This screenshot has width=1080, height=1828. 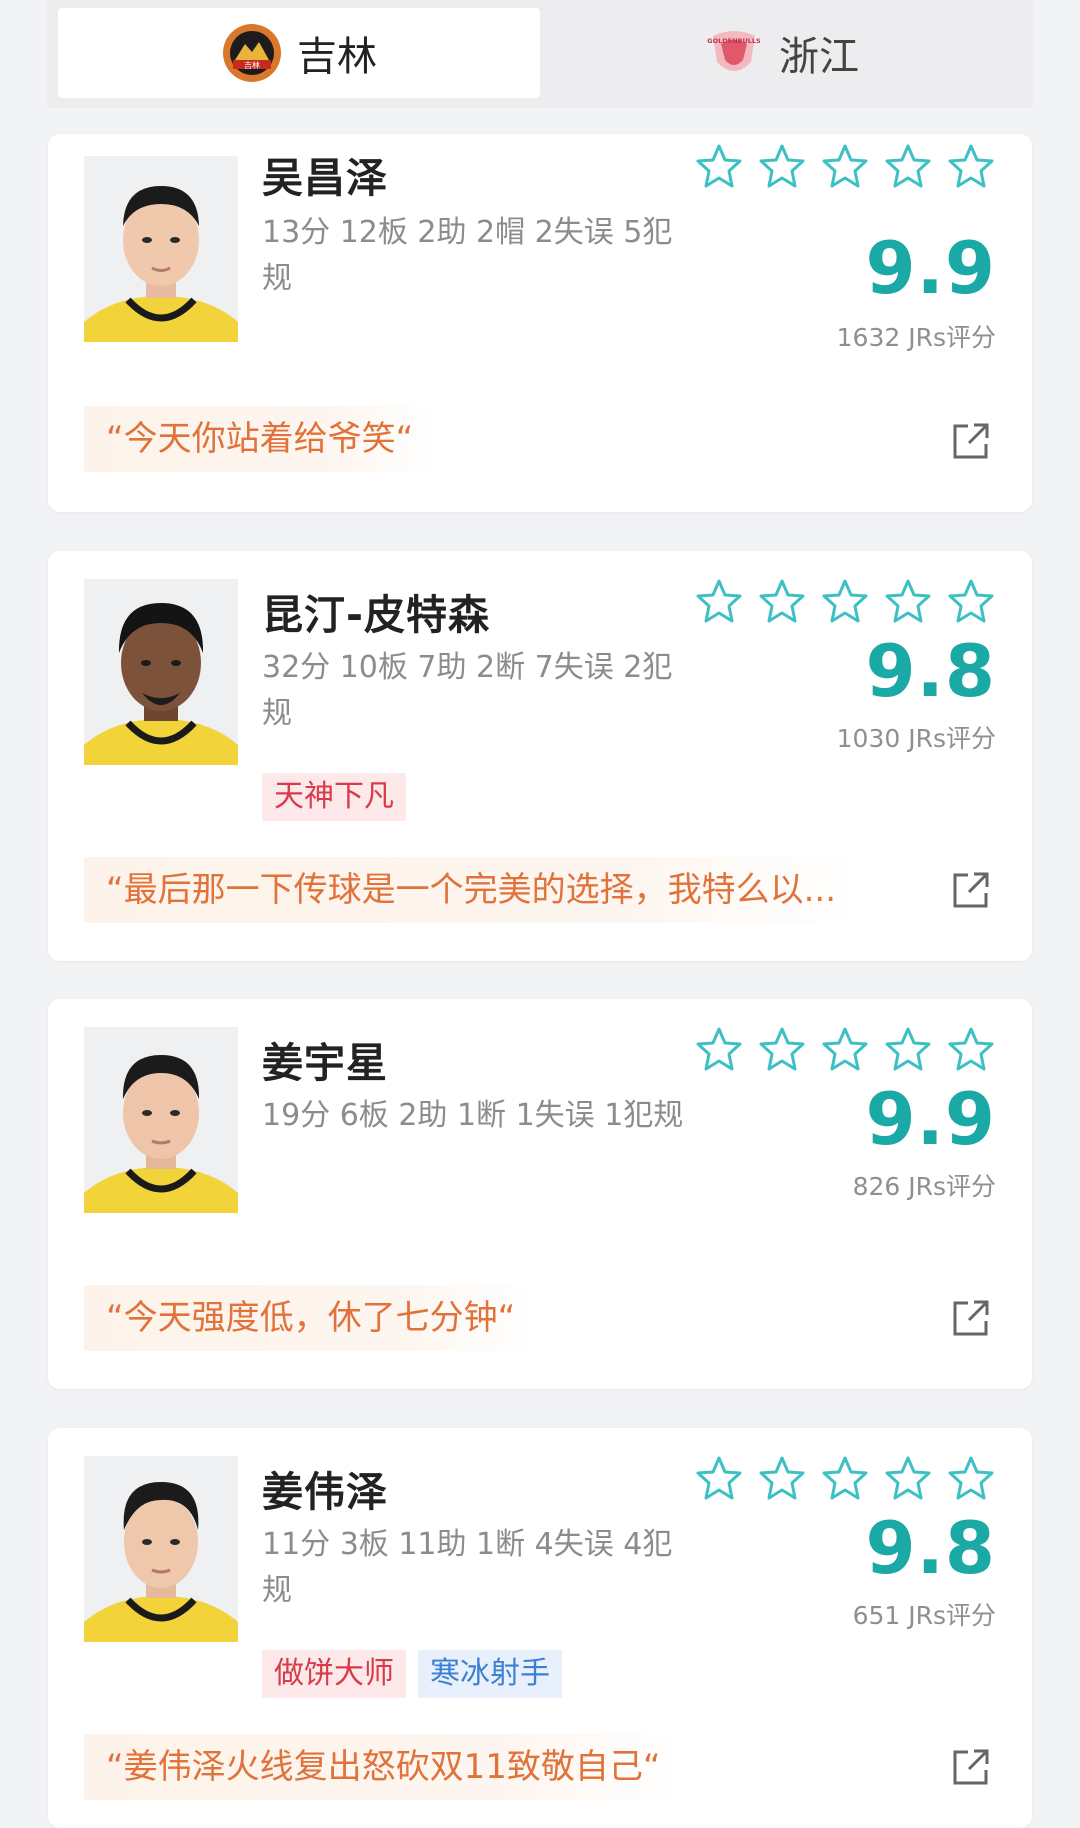 What do you see at coordinates (916, 738) in the screenshot?
I see `vote-count: 1030 JRs评分` at bounding box center [916, 738].